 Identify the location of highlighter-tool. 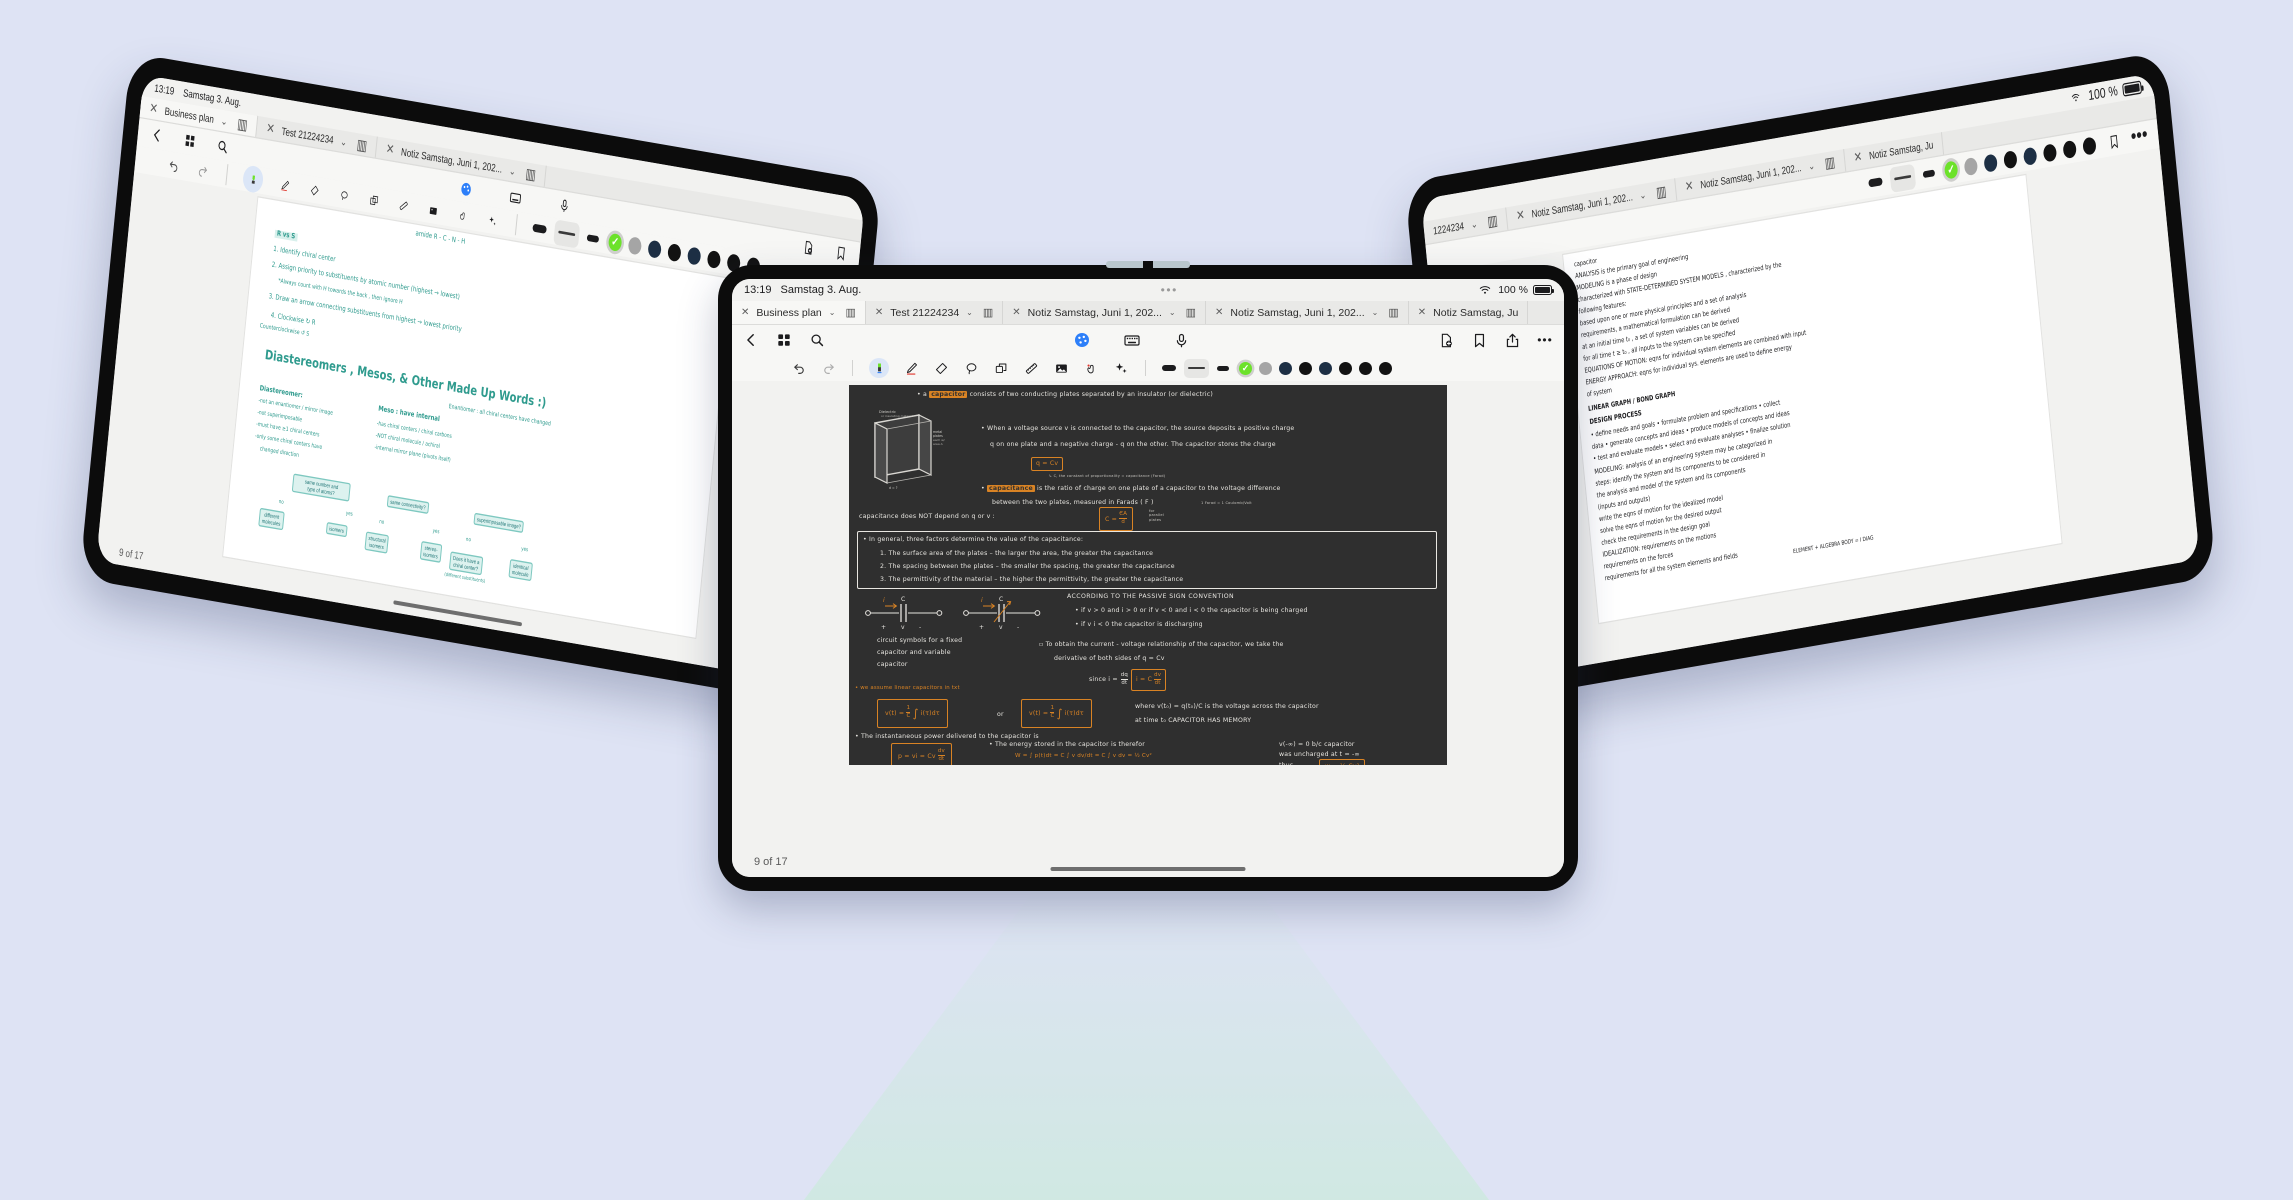
(879, 368).